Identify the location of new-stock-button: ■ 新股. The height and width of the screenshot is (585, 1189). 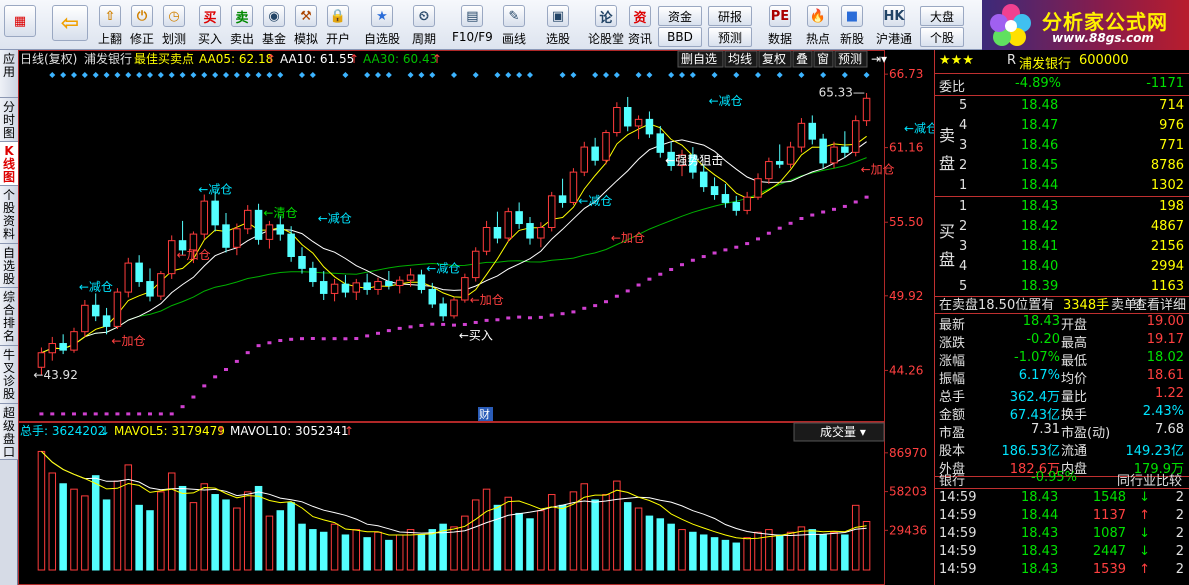
(852, 25).